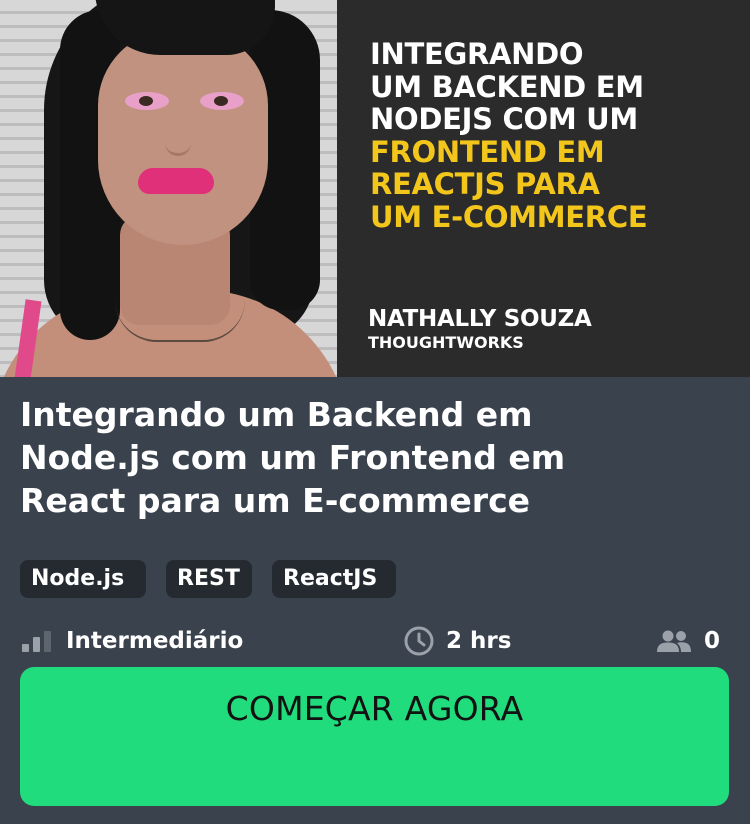 The width and height of the screenshot is (750, 824). I want to click on start-now-label: COMEÇAR AGORA, so click(374, 708).